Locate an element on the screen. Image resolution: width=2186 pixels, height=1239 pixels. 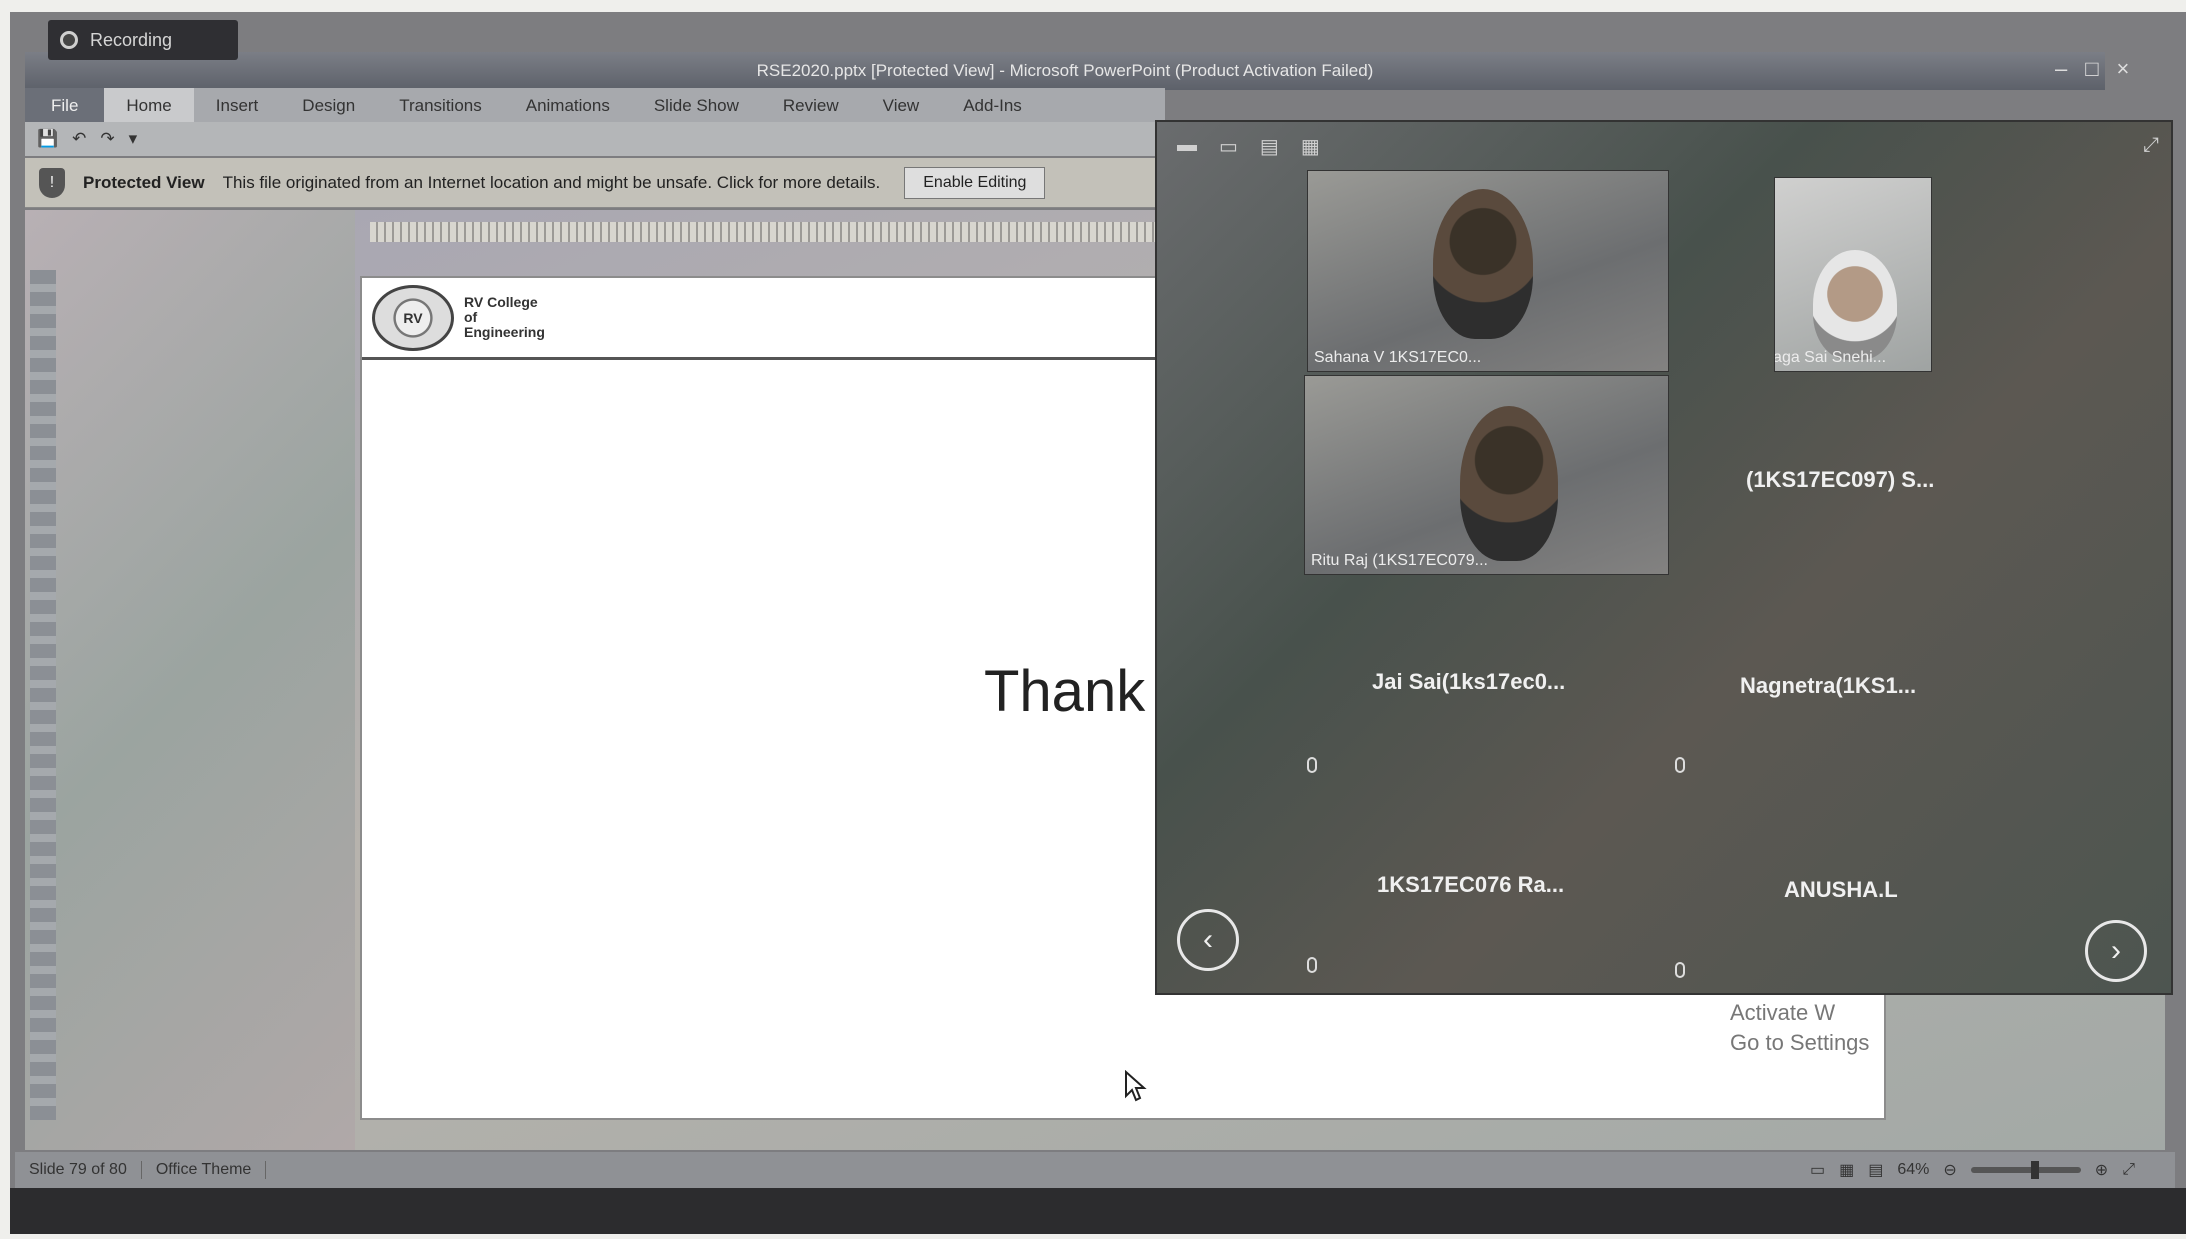
recording-label: Recording is located at coordinates (131, 39).